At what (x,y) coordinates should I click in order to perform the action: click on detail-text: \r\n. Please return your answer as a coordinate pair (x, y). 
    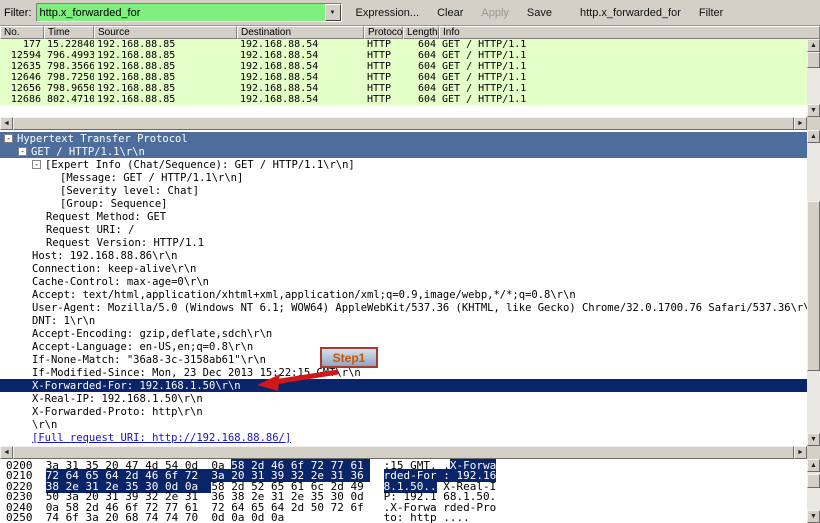
    Looking at the image, I should click on (45, 424).